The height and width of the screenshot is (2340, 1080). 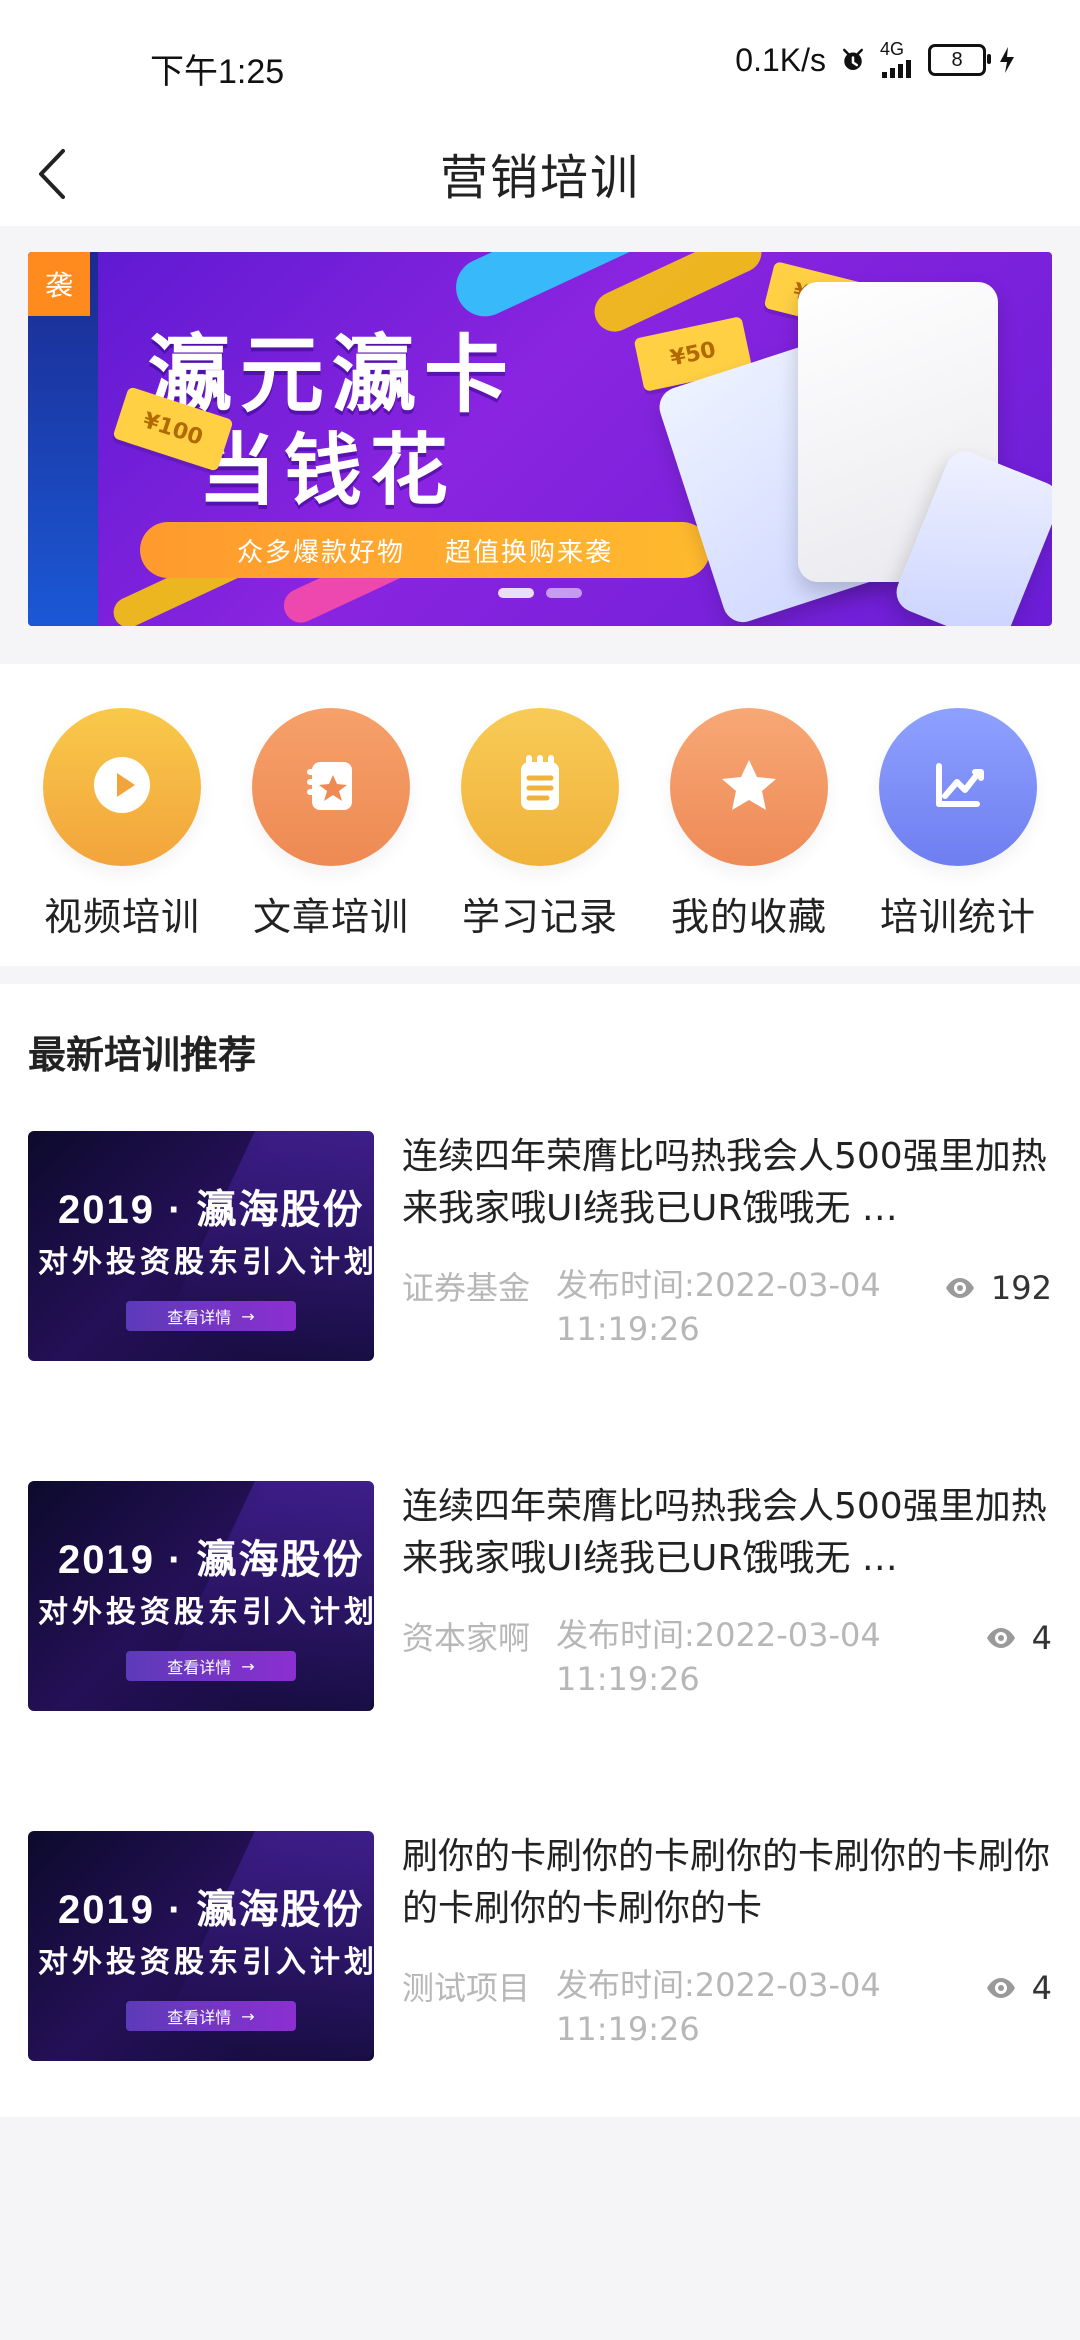 I want to click on banner-pill: 众多爆款好物 超值换购来袭, so click(x=425, y=550).